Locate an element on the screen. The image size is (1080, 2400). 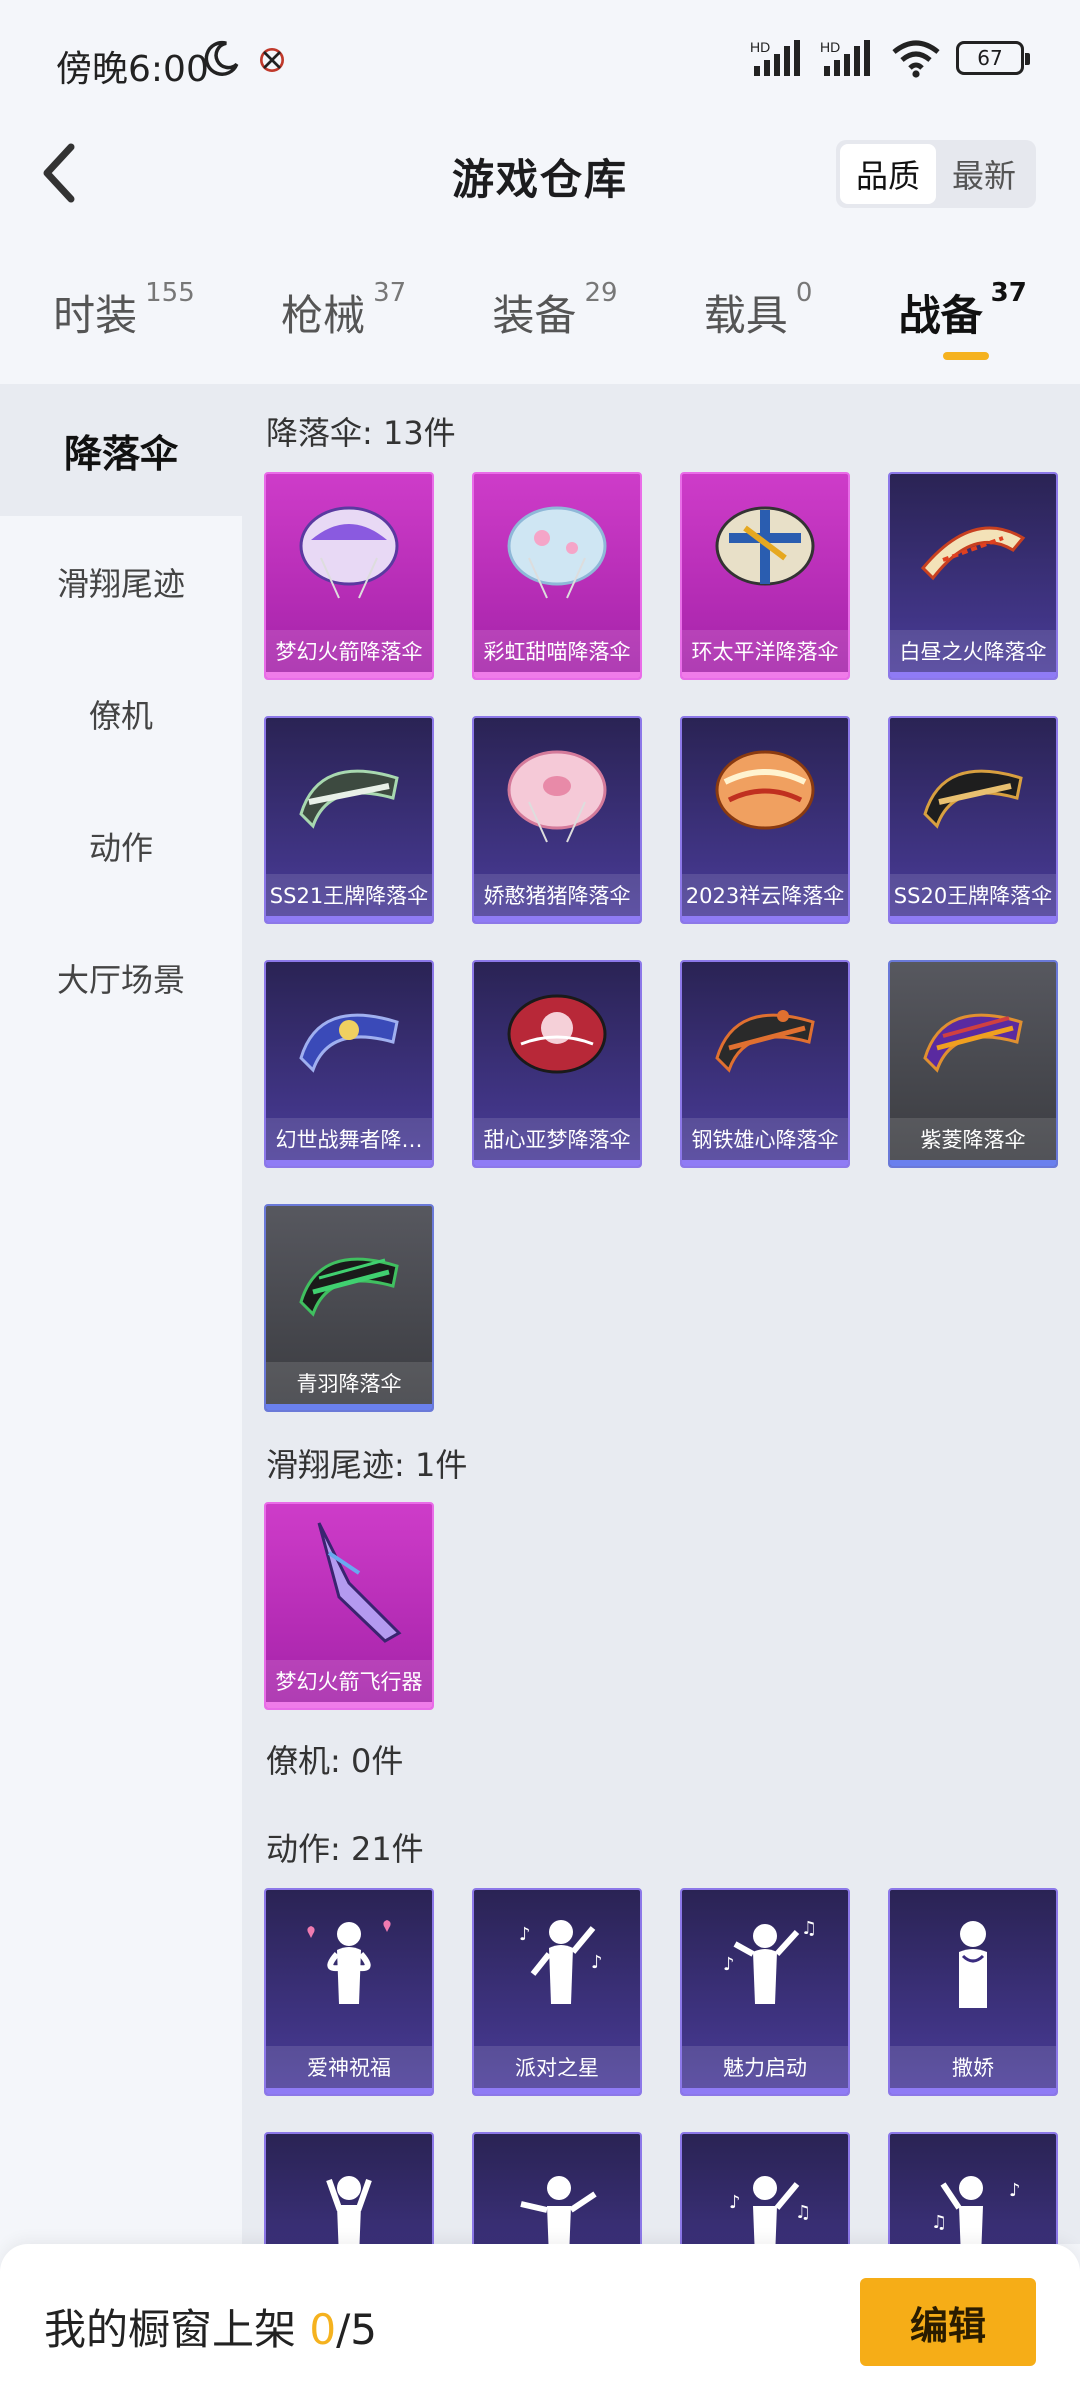
emote-figure-icon: ♪ ♪ is located at coordinates (557, 1969).